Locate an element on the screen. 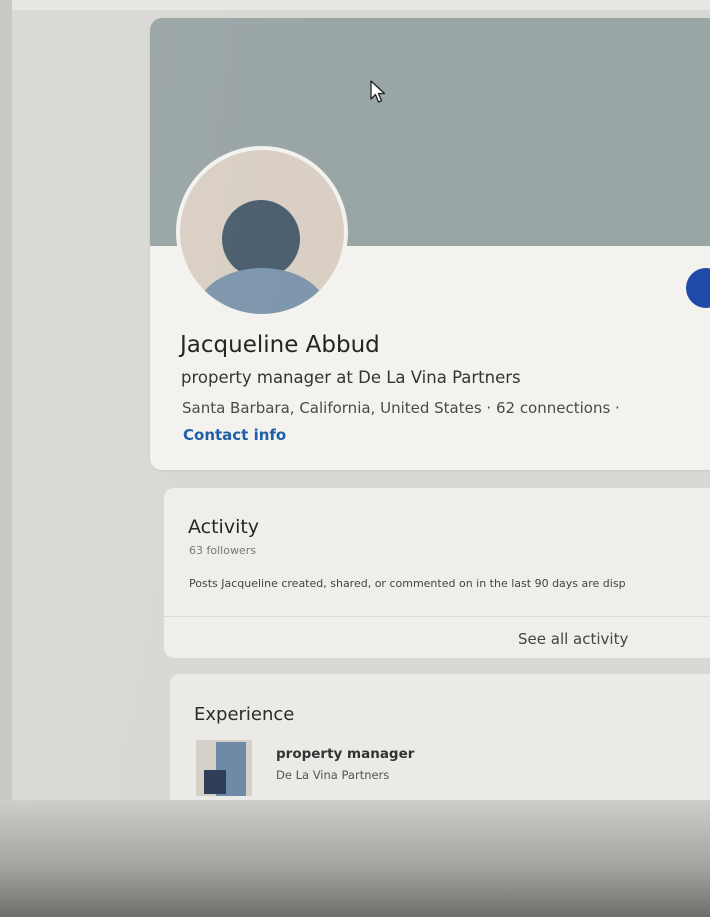  experience-company: De La Vina Partners is located at coordinates (333, 775).